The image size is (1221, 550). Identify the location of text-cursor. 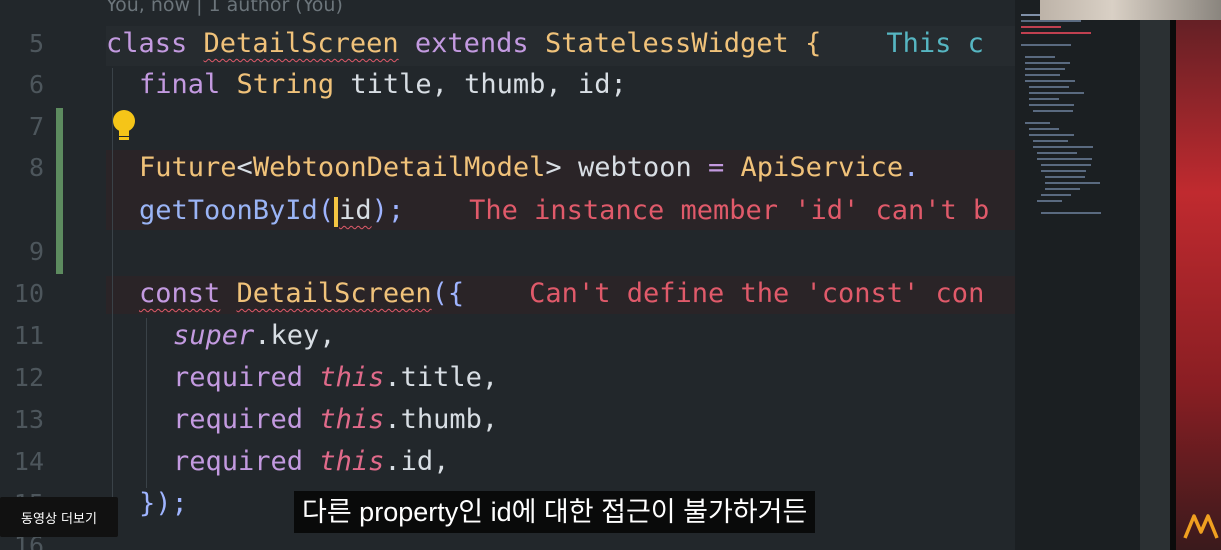
(336, 211).